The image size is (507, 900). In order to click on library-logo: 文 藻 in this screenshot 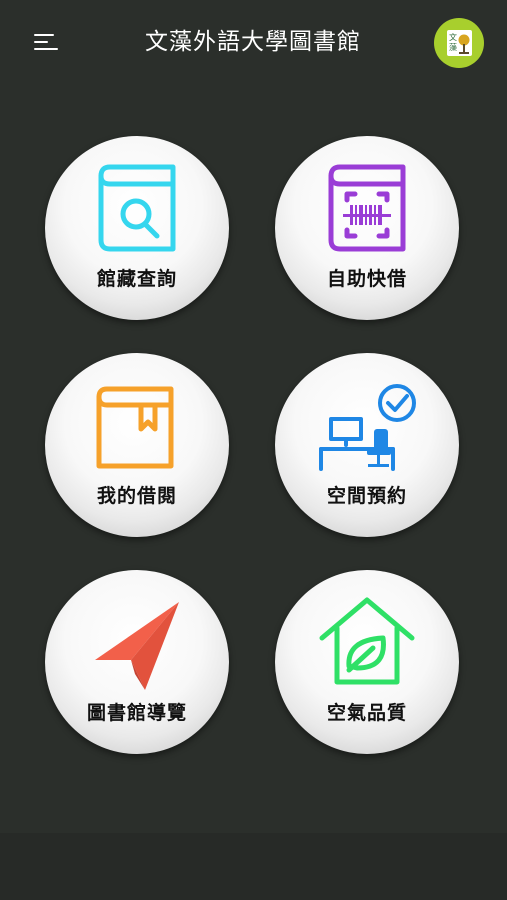, I will do `click(459, 43)`.